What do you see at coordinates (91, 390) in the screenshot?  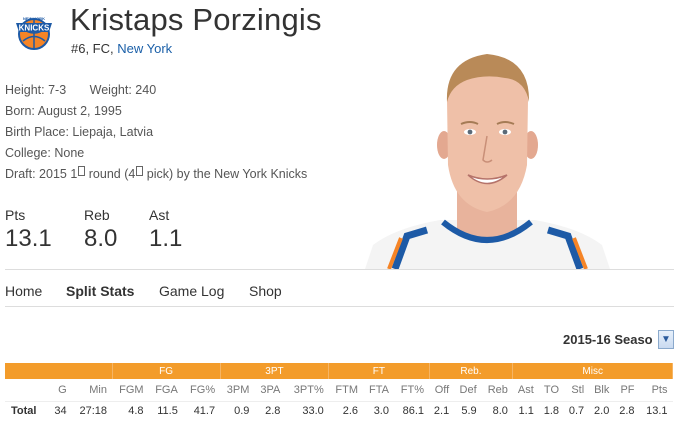 I see `column-header: Min` at bounding box center [91, 390].